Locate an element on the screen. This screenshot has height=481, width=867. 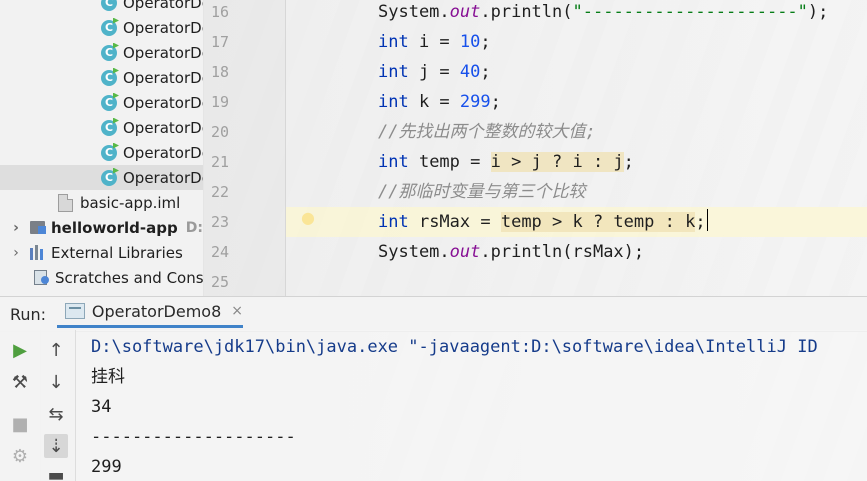
code-line-18: int j = 40; is located at coordinates (576, 72).